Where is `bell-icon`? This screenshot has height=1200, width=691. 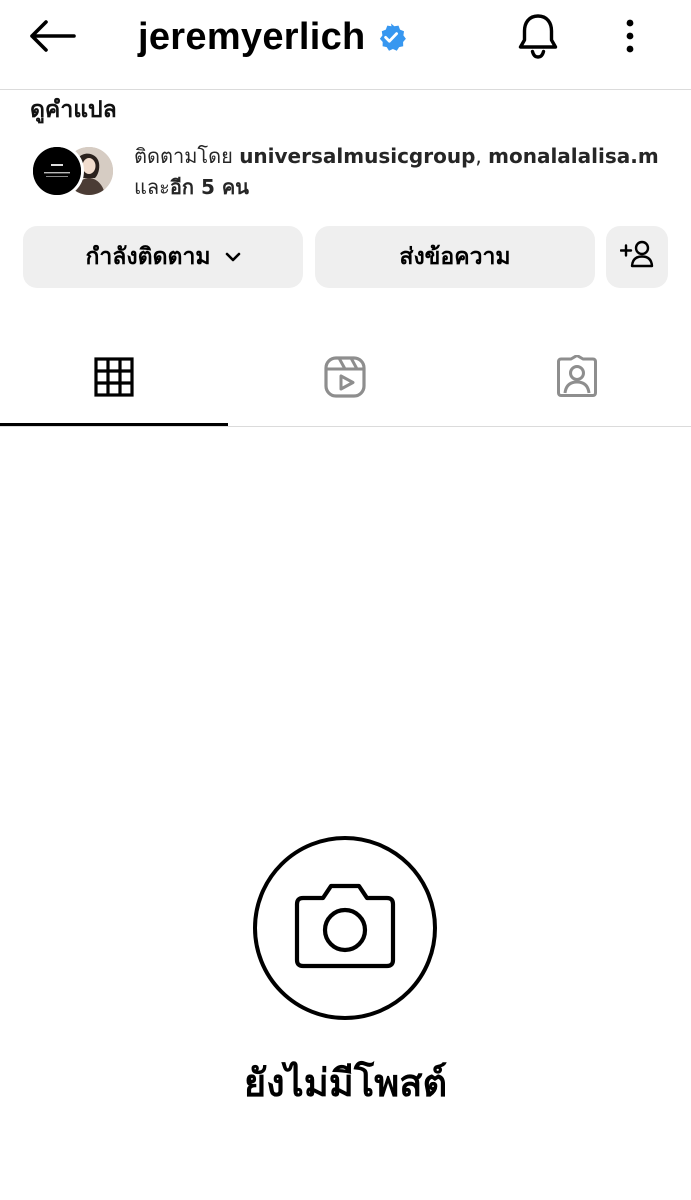
bell-icon is located at coordinates (538, 38).